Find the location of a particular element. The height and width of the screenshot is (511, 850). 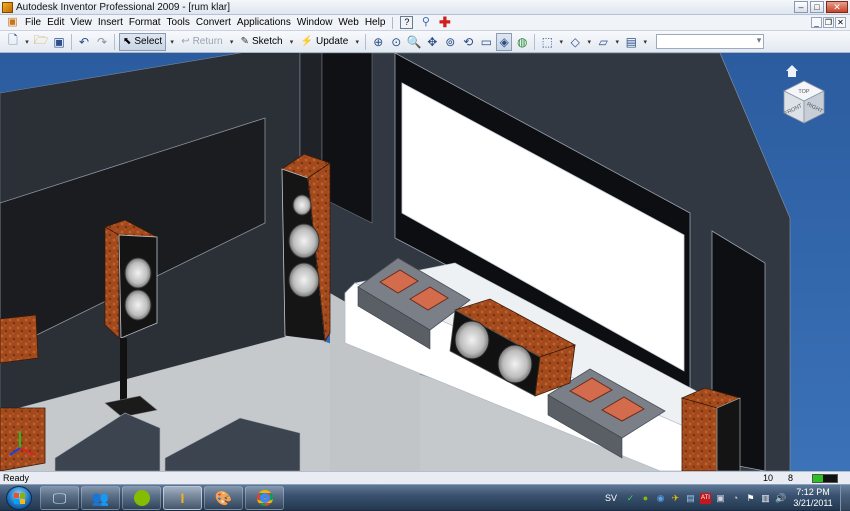

new-file-icon: 🗋 is located at coordinates (13, 42).